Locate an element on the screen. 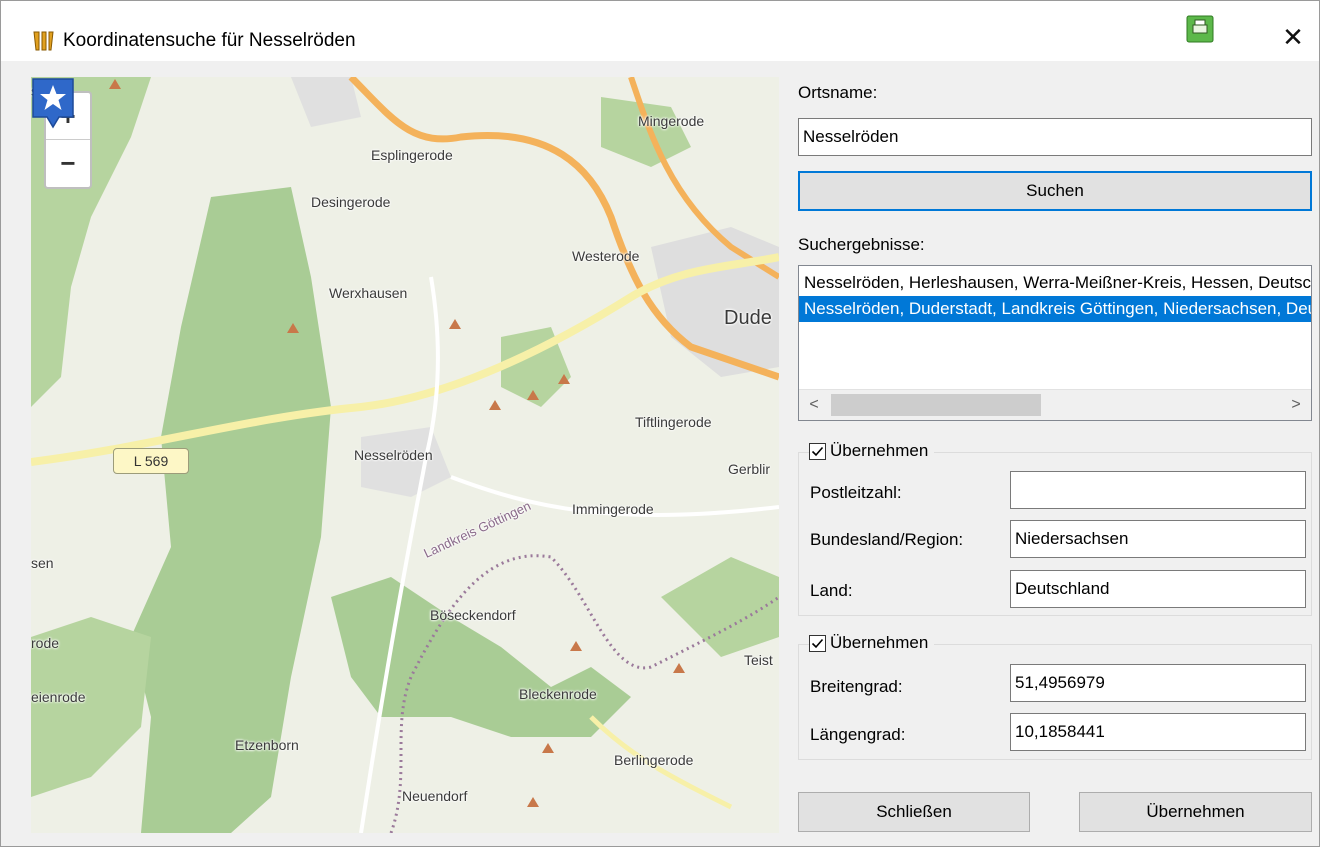  search-button: Suchen is located at coordinates (1055, 191).